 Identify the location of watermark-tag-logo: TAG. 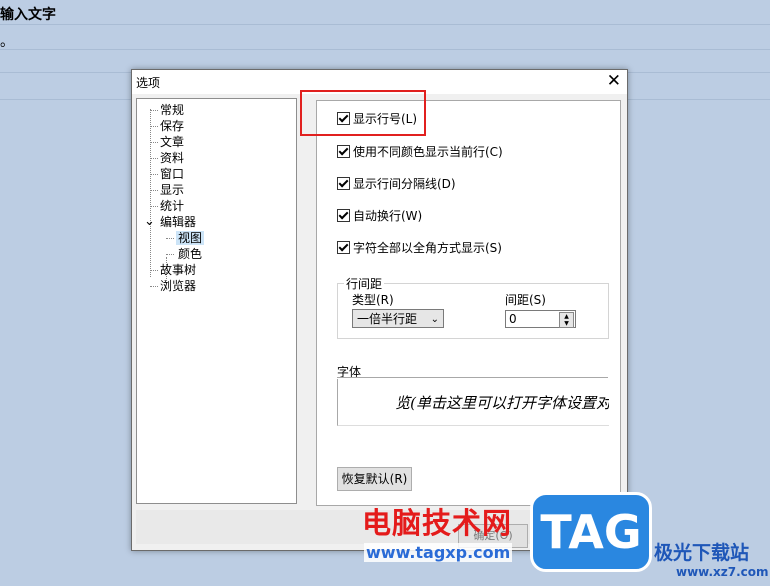
(591, 532).